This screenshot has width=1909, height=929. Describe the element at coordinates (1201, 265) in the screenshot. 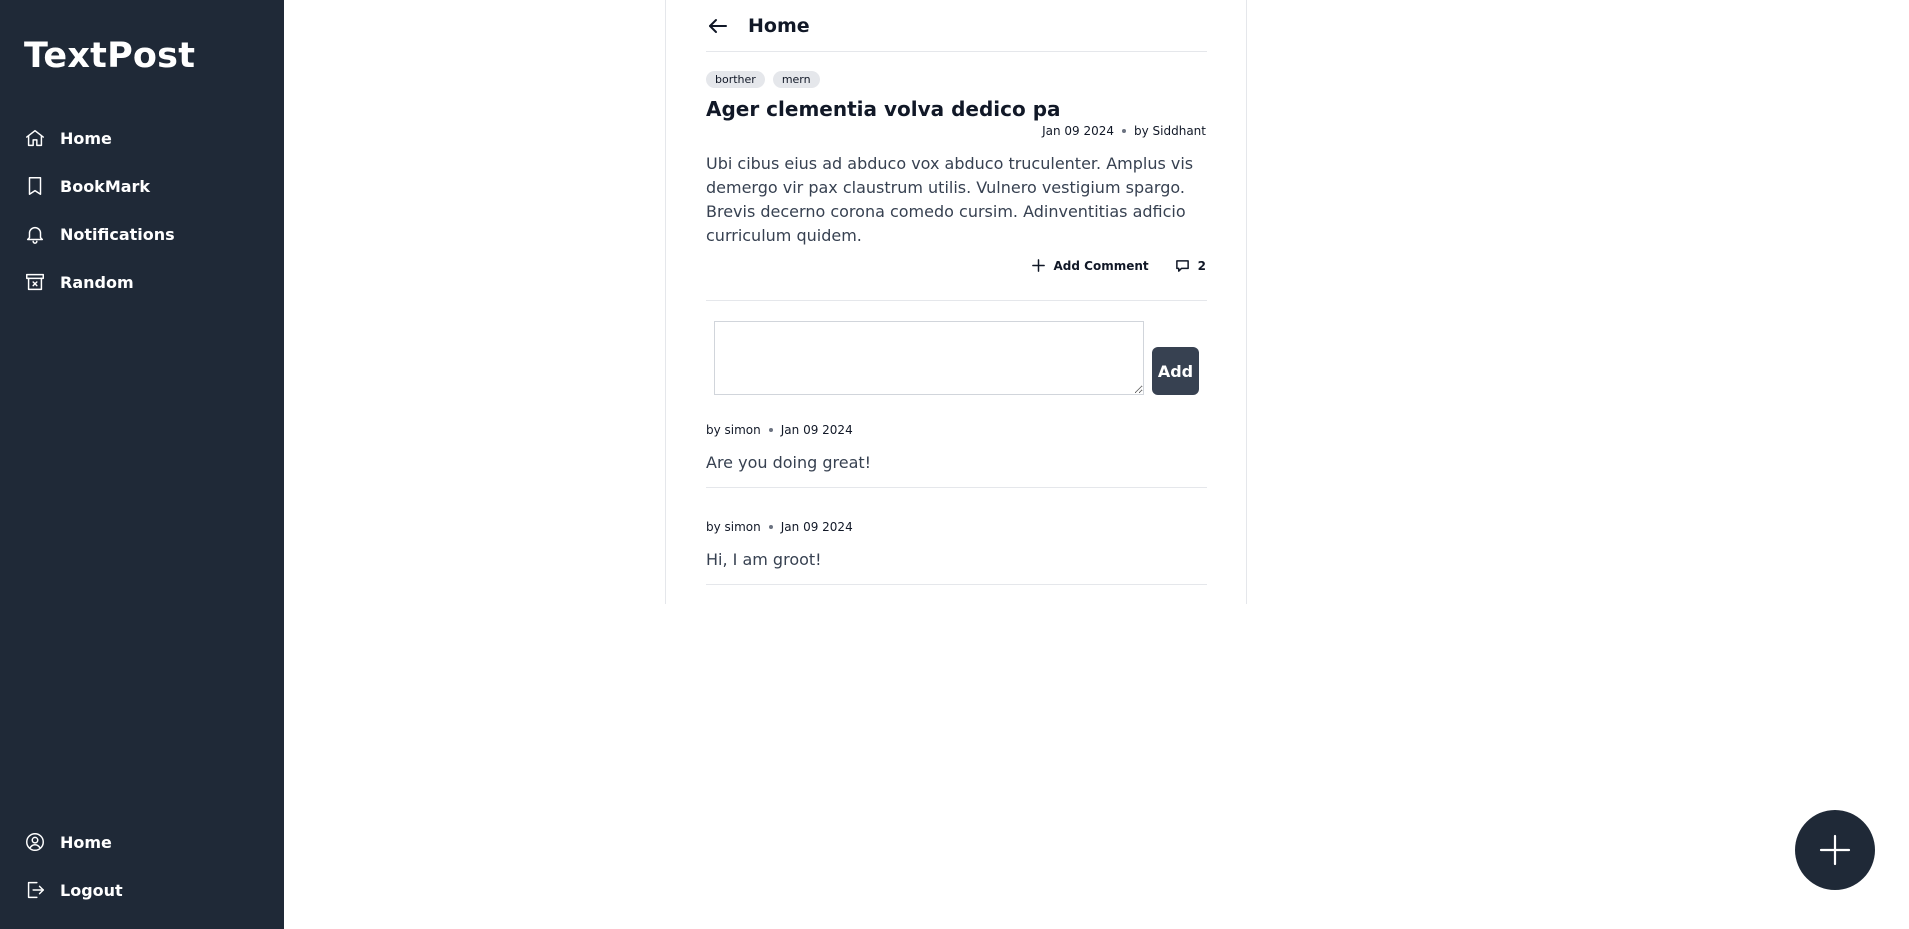

I see `comment-count: 2` at that location.